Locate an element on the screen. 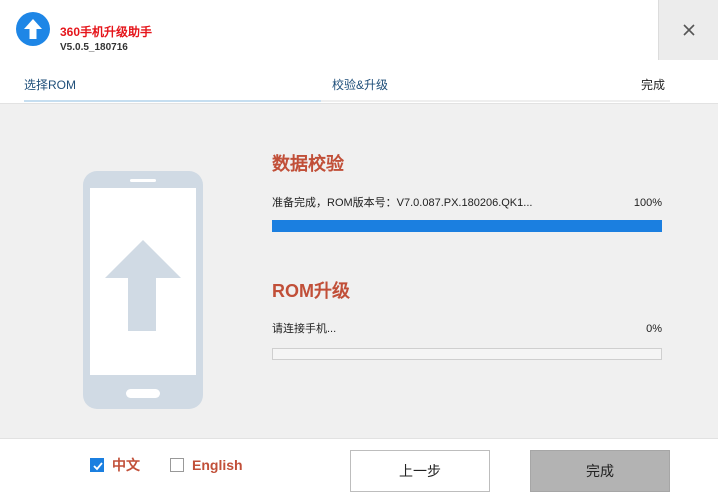  verify-title: 数据校验 is located at coordinates (308, 164).